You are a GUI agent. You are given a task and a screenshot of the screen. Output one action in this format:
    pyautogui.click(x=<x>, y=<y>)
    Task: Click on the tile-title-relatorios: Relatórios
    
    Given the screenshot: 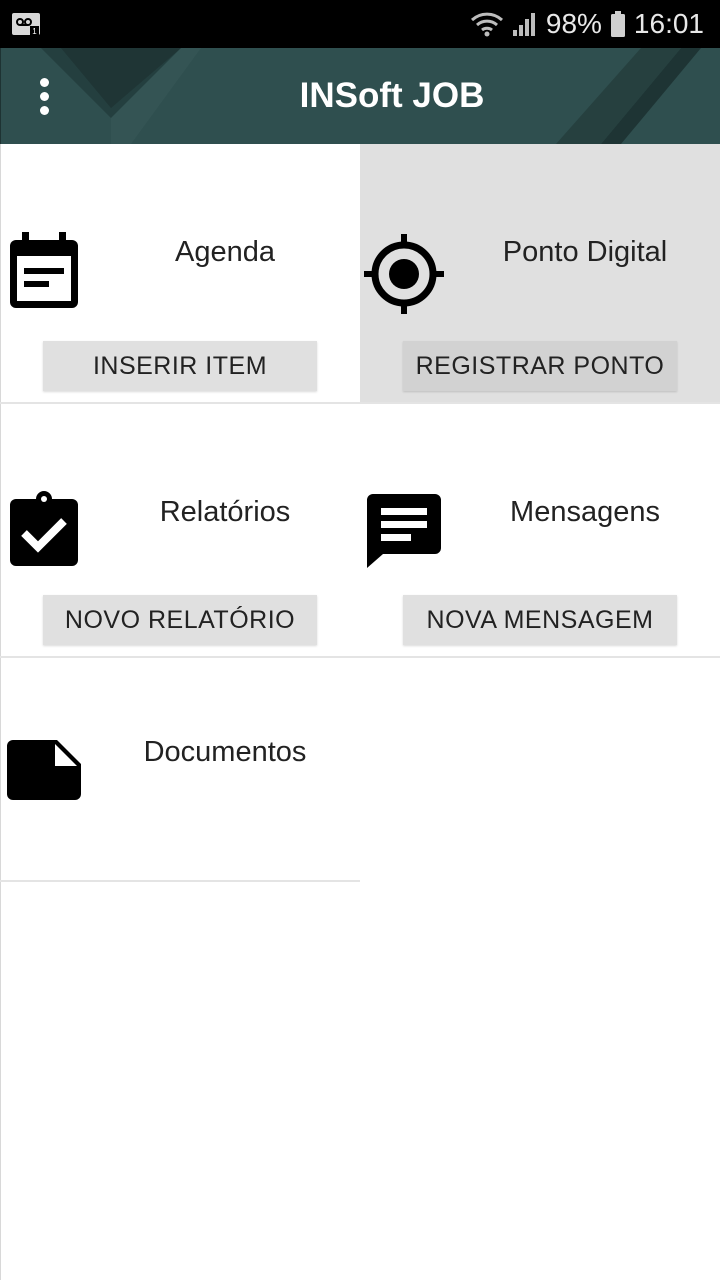 What is the action you would take?
    pyautogui.click(x=225, y=512)
    